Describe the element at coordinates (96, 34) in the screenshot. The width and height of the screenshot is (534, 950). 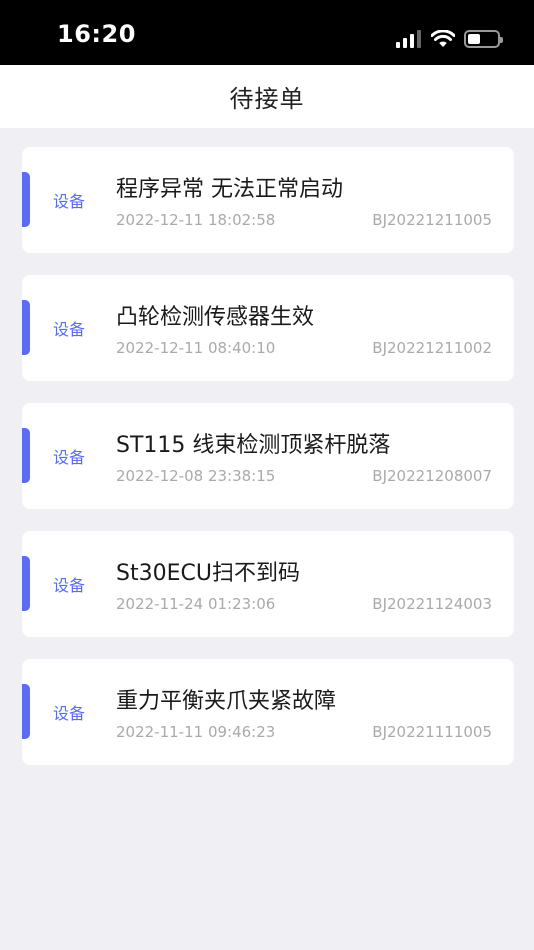
I see `status-time: 16:20` at that location.